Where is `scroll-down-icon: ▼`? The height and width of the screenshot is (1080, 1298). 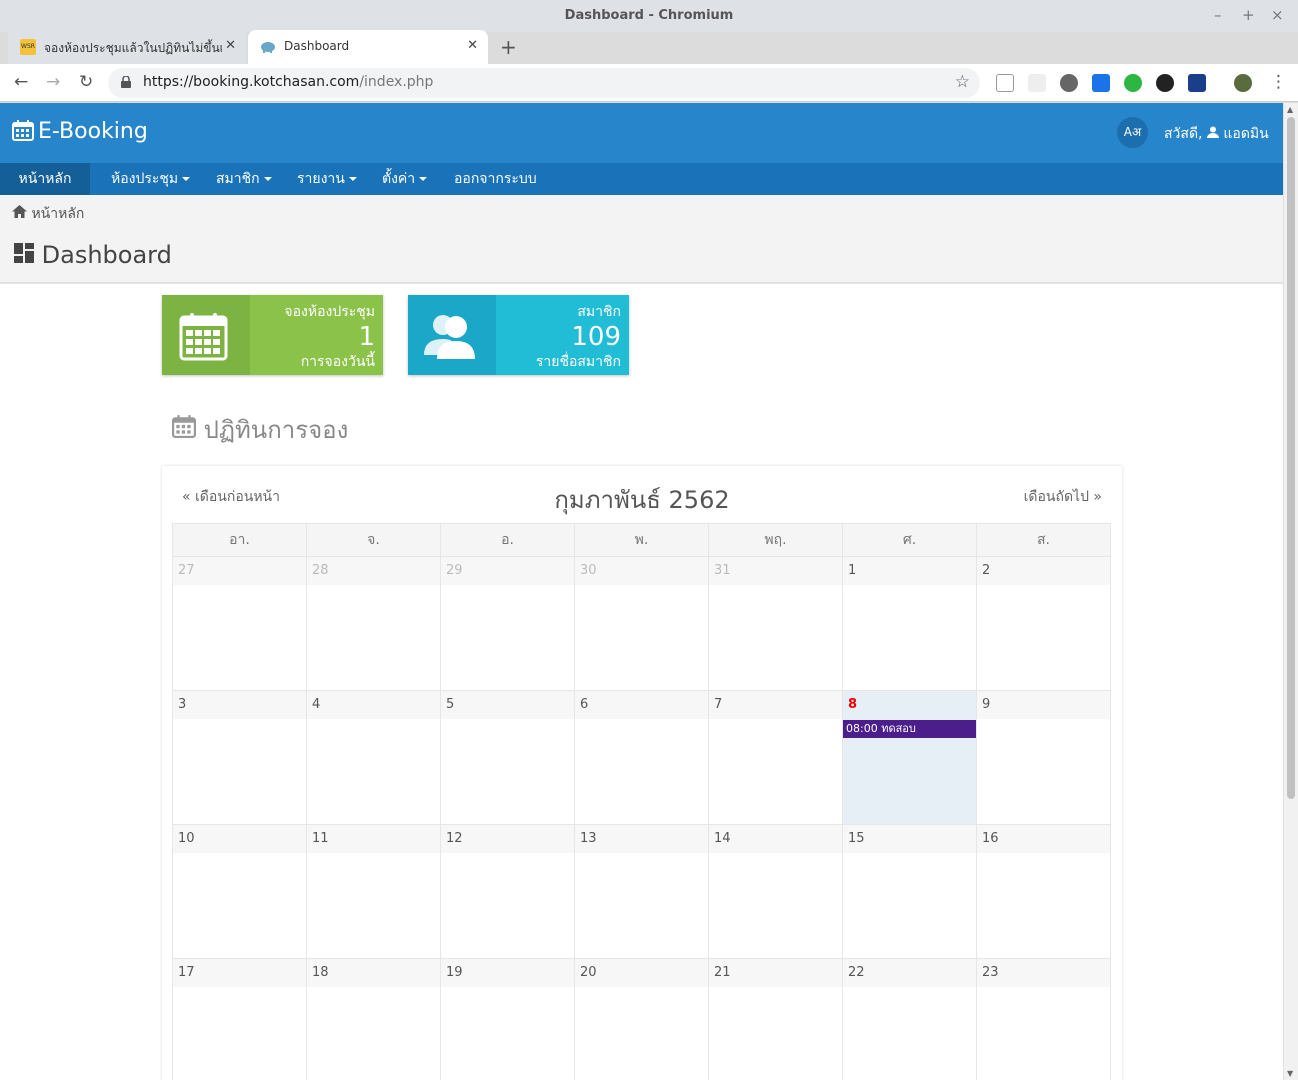
scroll-down-icon: ▼ is located at coordinates (1290, 1073).